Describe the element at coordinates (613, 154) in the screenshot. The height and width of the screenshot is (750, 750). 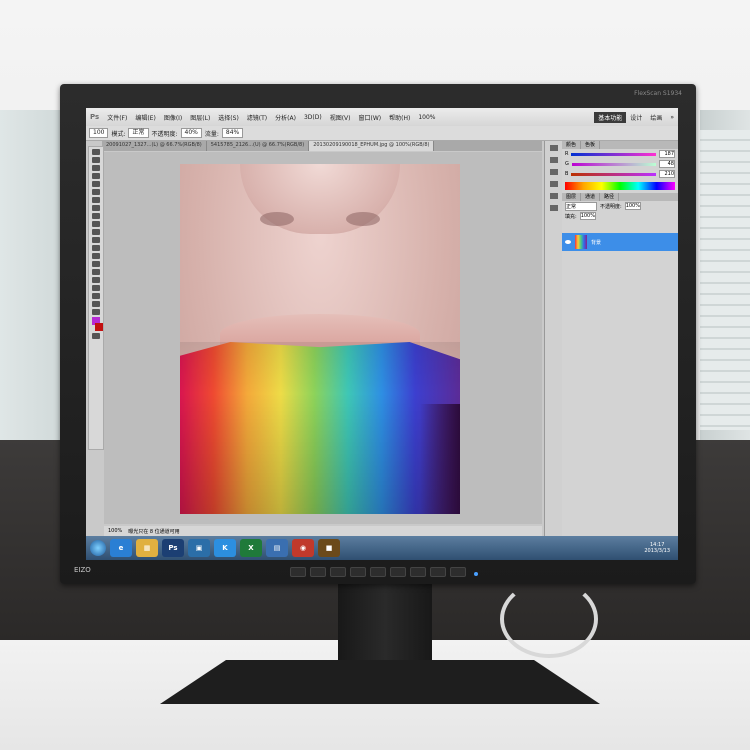
I see `slider-r` at that location.